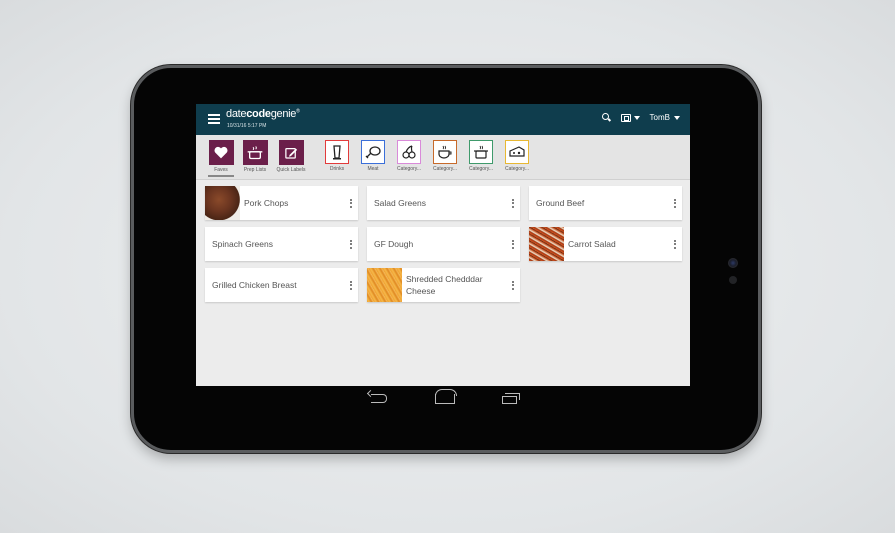 The width and height of the screenshot is (895, 533). Describe the element at coordinates (283, 114) in the screenshot. I see `logo-text-genie: genie` at that location.